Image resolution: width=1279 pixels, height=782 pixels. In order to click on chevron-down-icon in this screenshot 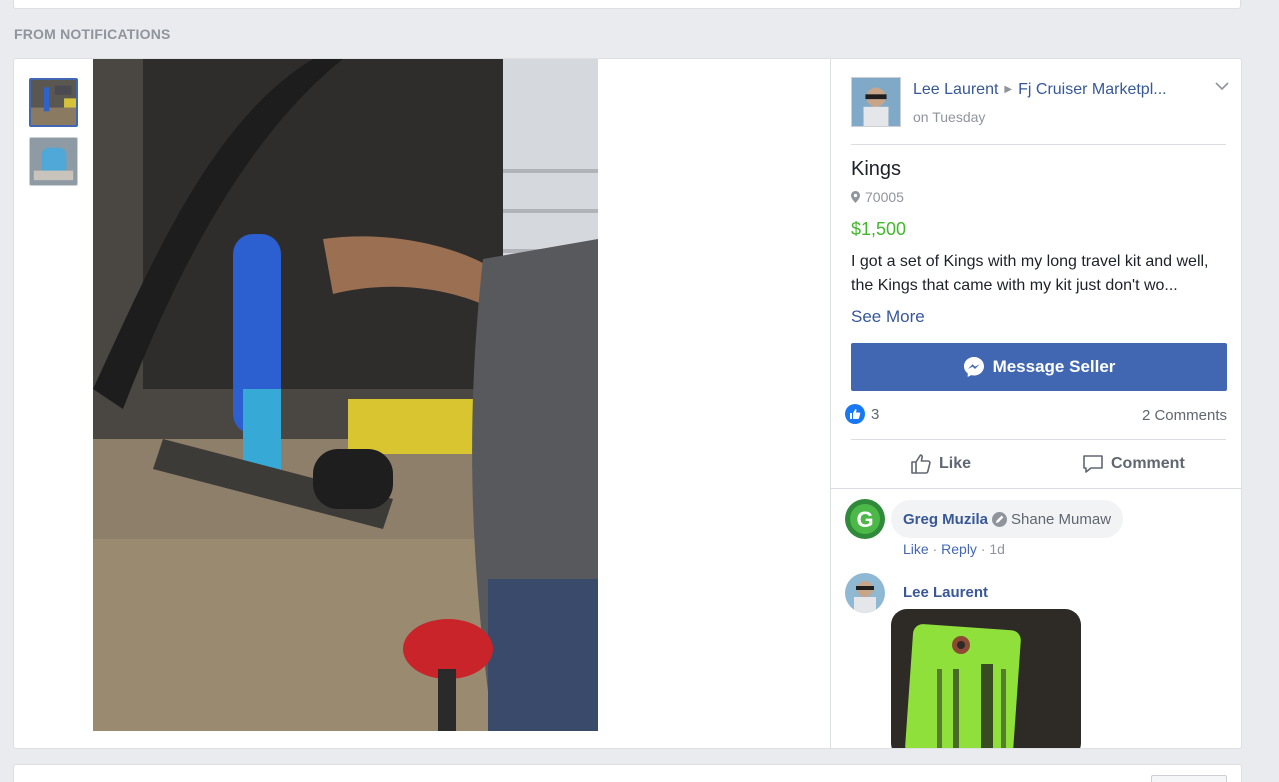, I will do `click(1222, 86)`.